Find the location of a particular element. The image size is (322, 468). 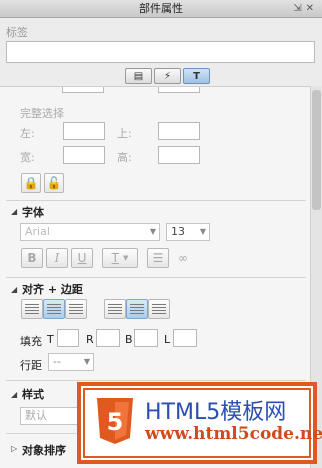

unlock-button: 🔓 is located at coordinates (54, 183).